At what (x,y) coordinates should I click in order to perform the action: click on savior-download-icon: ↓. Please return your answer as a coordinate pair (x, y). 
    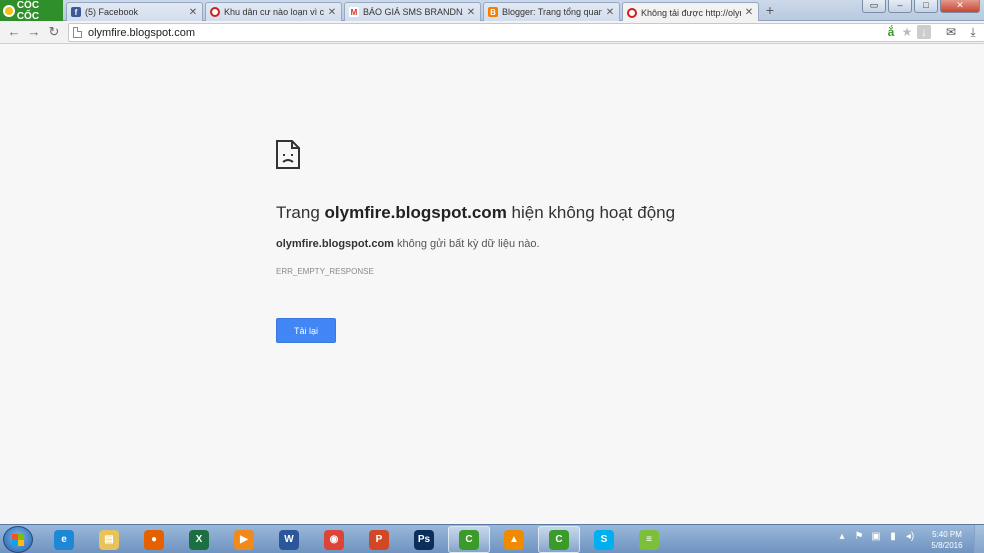
    Looking at the image, I should click on (924, 32).